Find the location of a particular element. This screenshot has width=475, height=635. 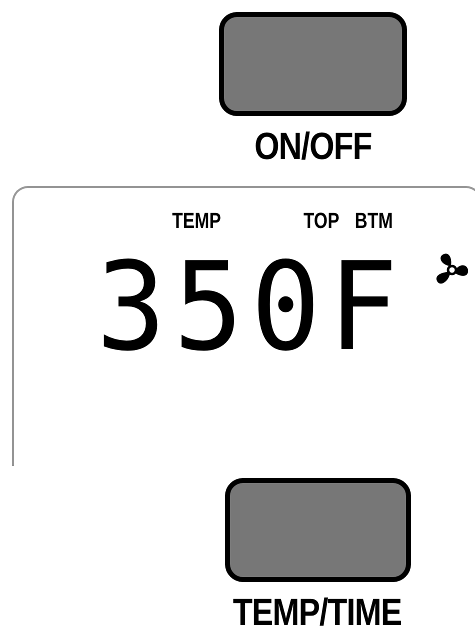

temperature-reading: 350F is located at coordinates (251, 307).